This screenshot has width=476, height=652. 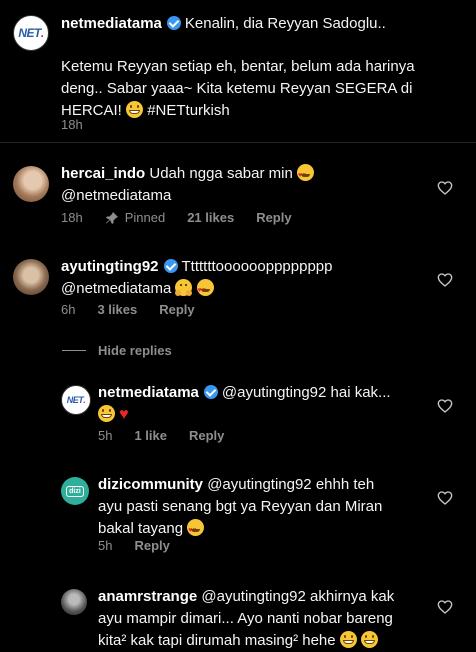 I want to click on hercai-indo-avatar, so click(x=31, y=184).